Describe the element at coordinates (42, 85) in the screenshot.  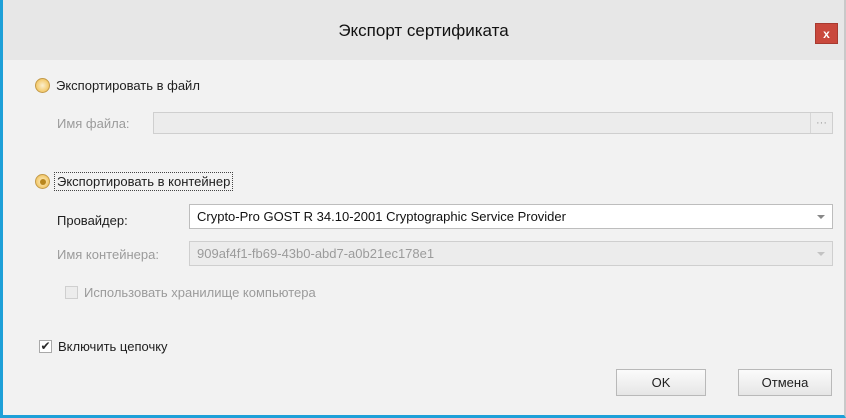
I see `export-to-file-radio` at that location.